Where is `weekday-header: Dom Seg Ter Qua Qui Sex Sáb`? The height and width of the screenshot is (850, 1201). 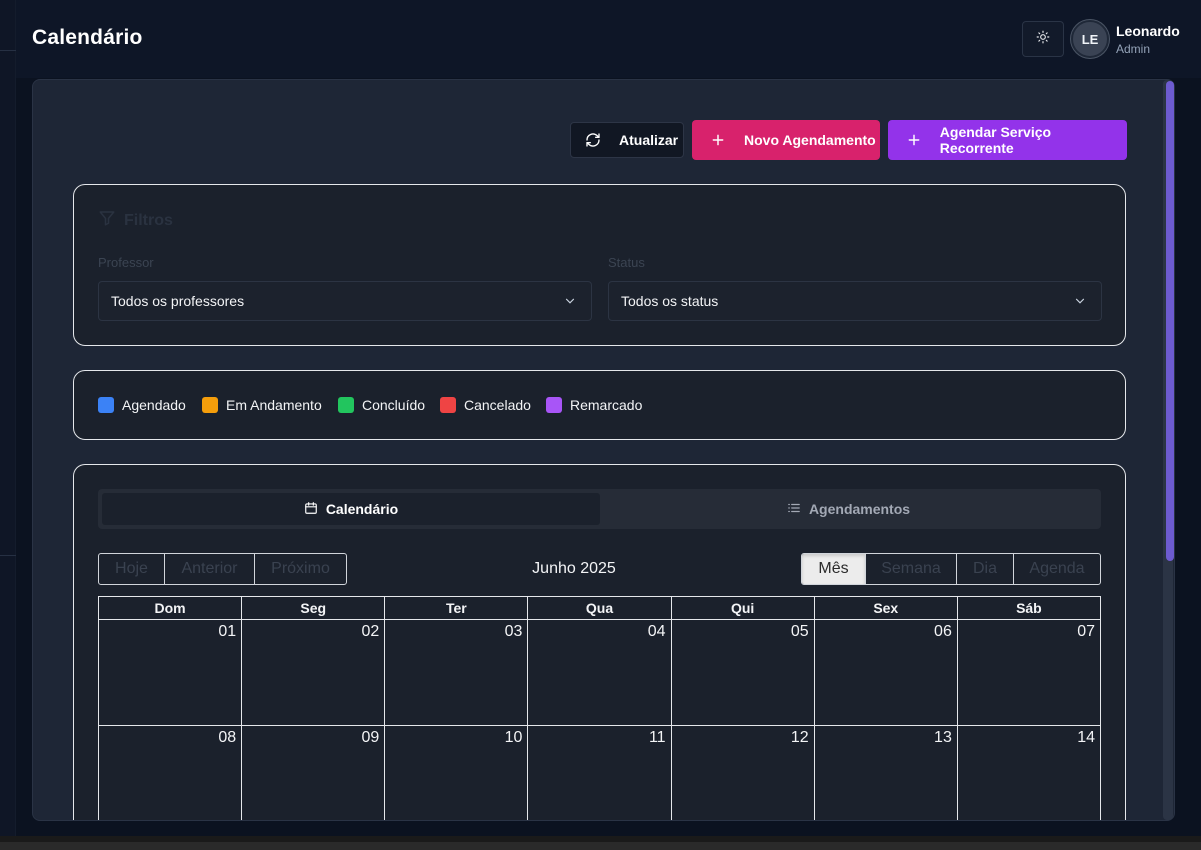 weekday-header: Dom Seg Ter Qua Qui Sex Sáb is located at coordinates (599, 608).